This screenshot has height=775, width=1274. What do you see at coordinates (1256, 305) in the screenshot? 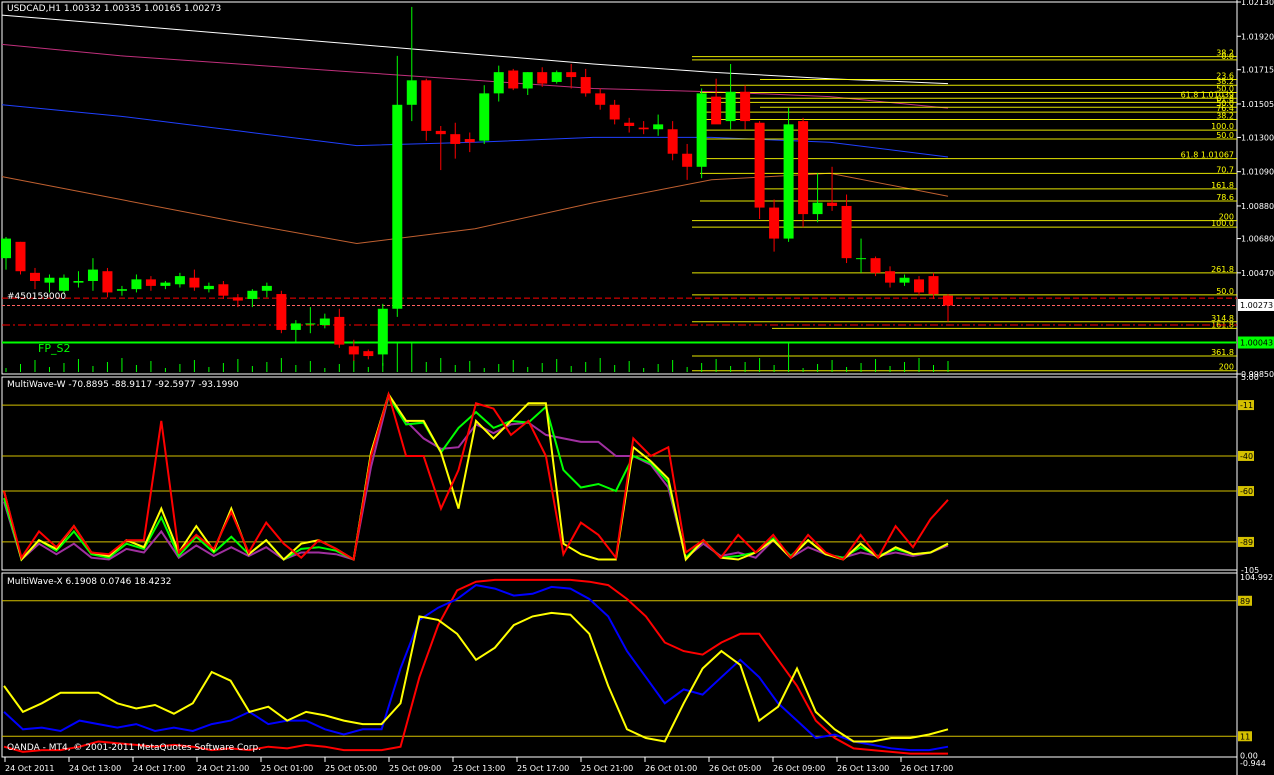
I see `current-price-label: 1.00273` at bounding box center [1256, 305].